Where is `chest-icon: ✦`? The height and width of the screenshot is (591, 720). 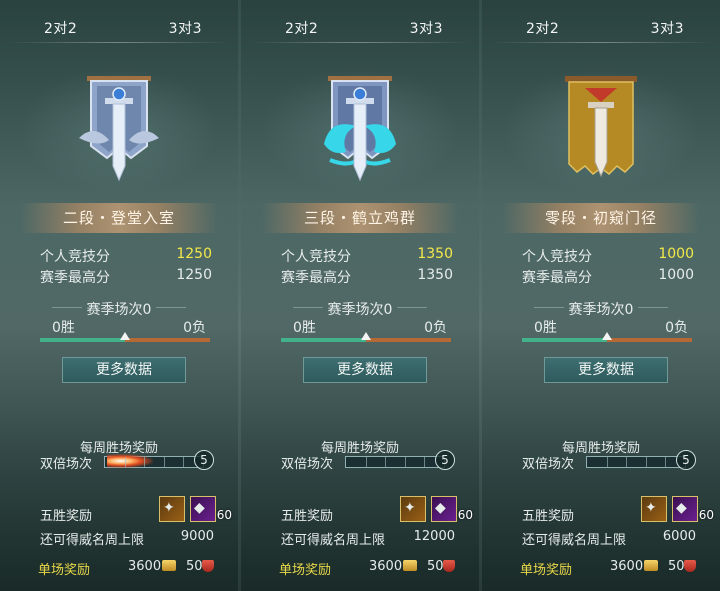 chest-icon: ✦ is located at coordinates (169, 508).